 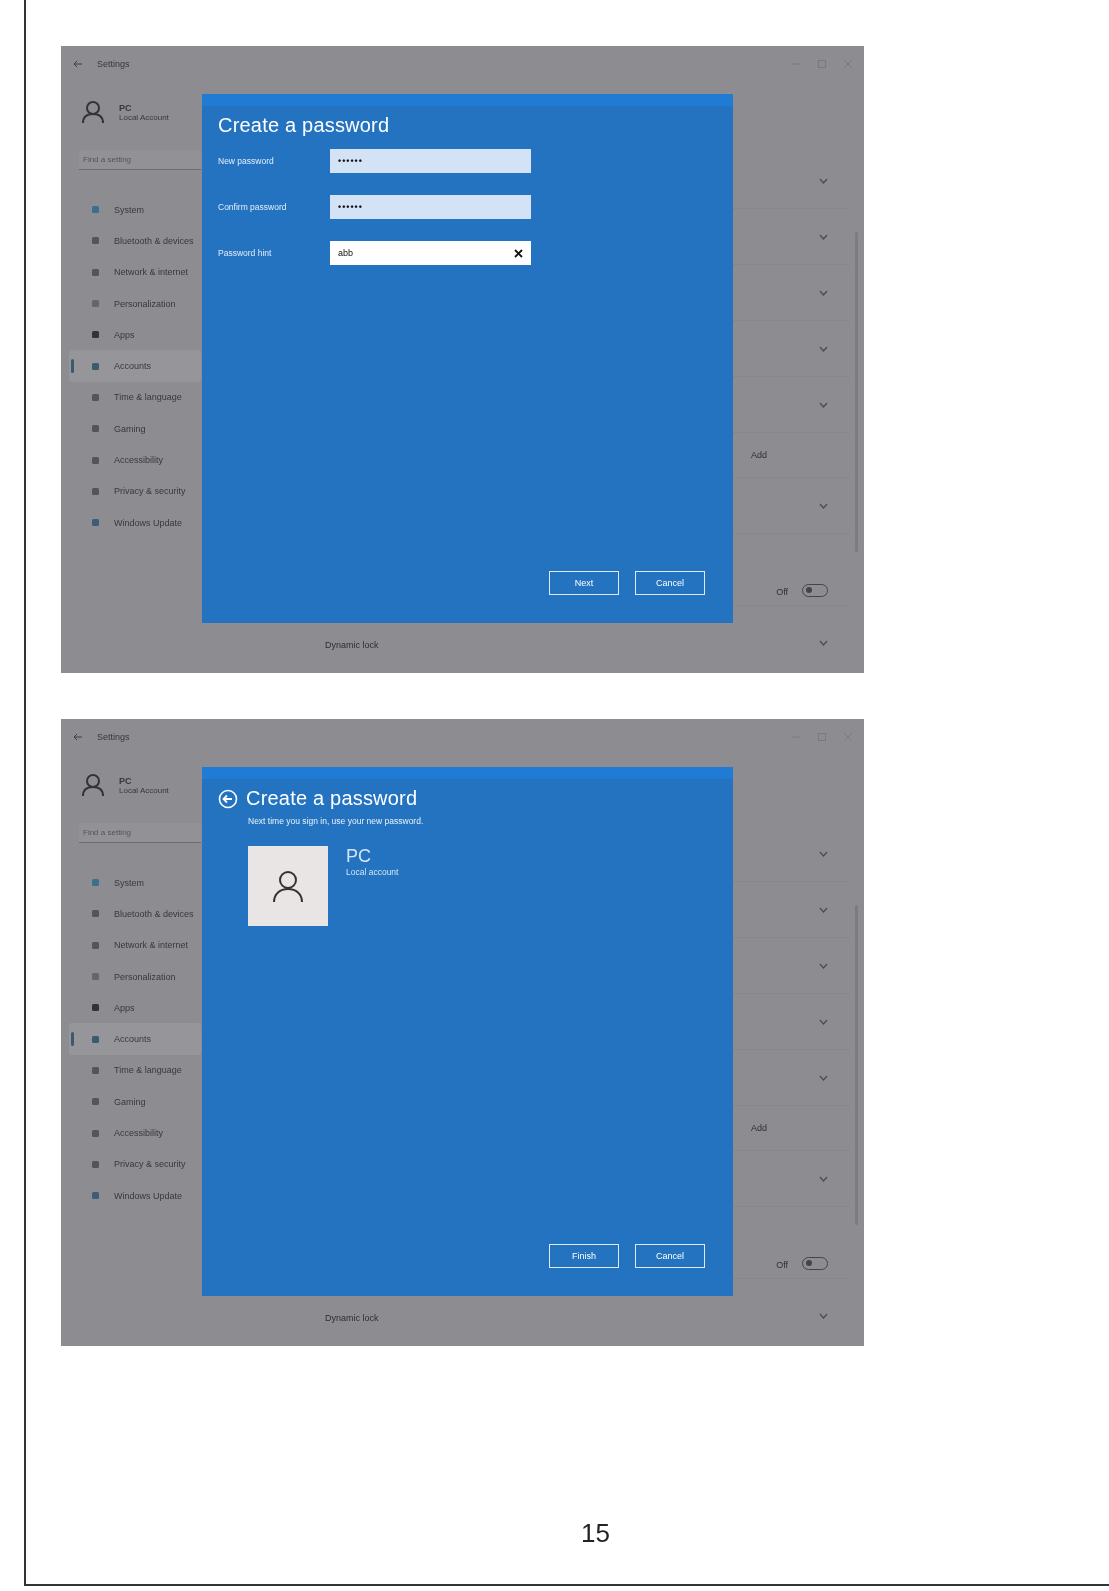 I want to click on account-type: Local account, so click(x=372, y=872).